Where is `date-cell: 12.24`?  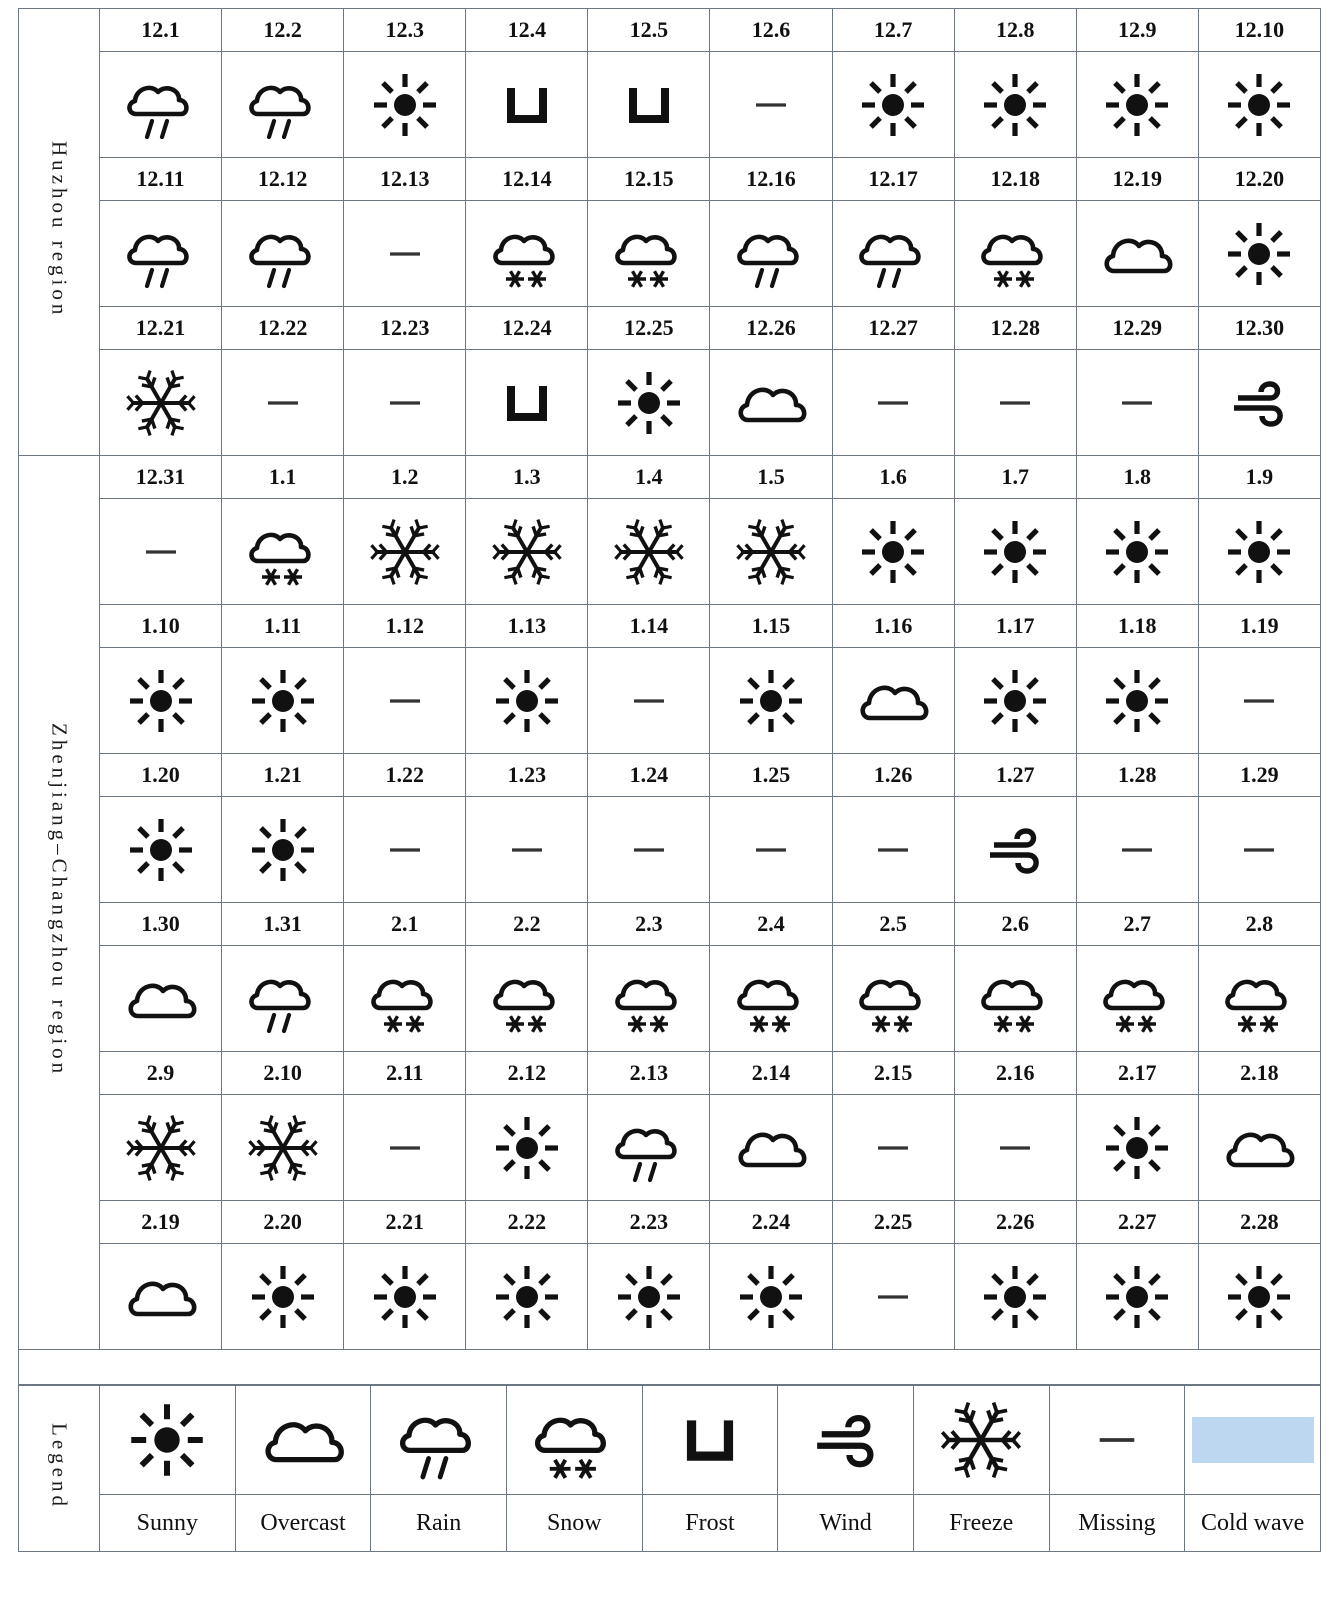 date-cell: 12.24 is located at coordinates (527, 328).